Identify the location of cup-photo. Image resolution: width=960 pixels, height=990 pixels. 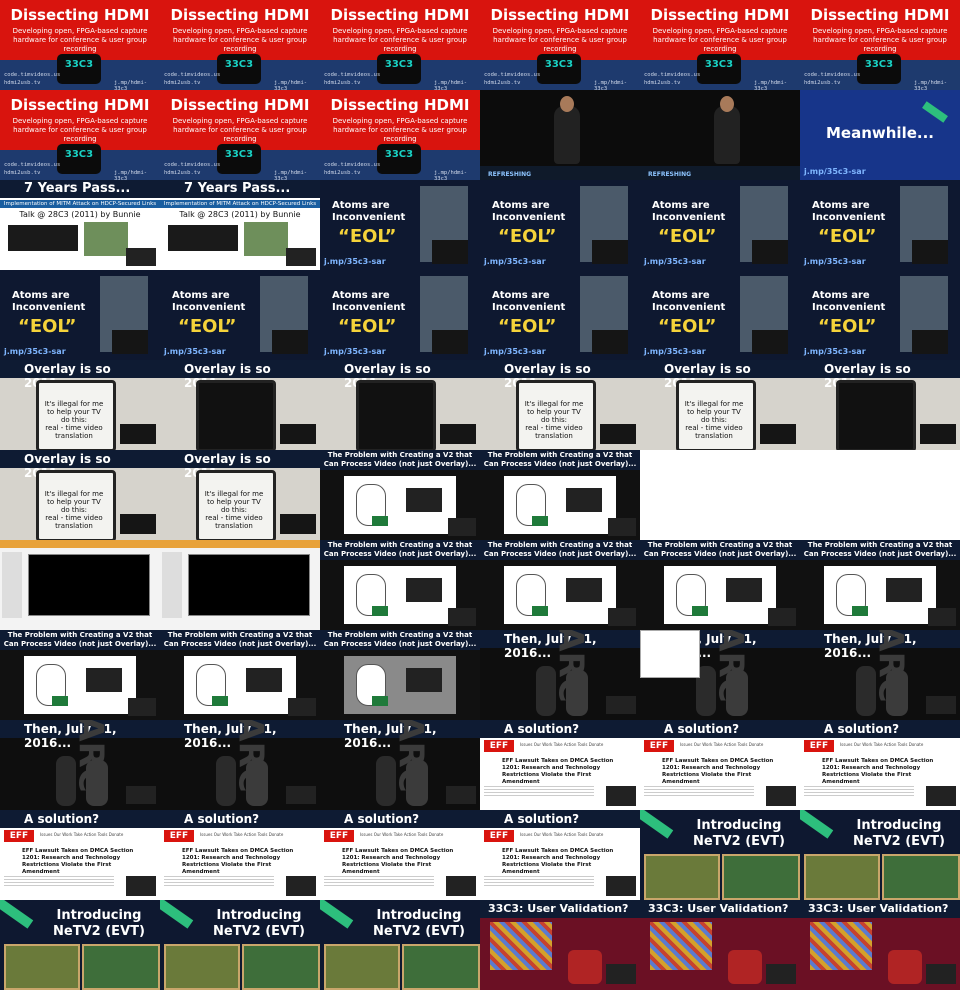
(585, 967).